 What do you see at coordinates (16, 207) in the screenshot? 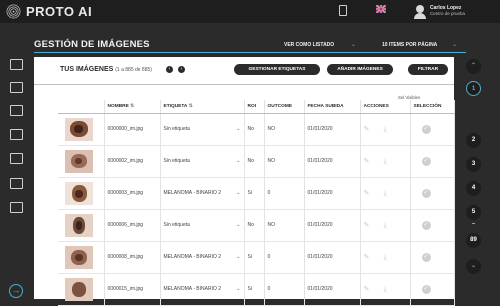
I see `folder-image-icon` at bounding box center [16, 207].